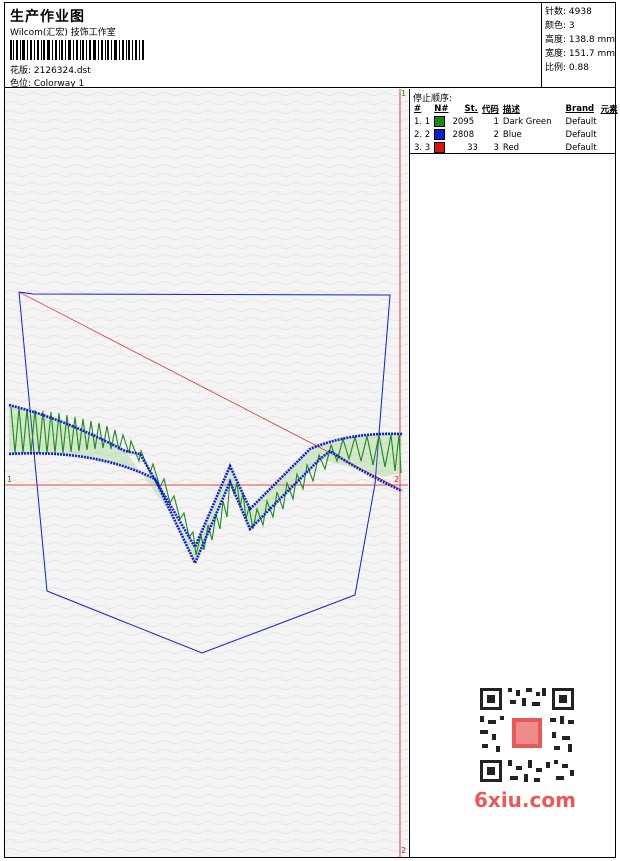  I want to click on page-title: 生产作业图, so click(47, 17).